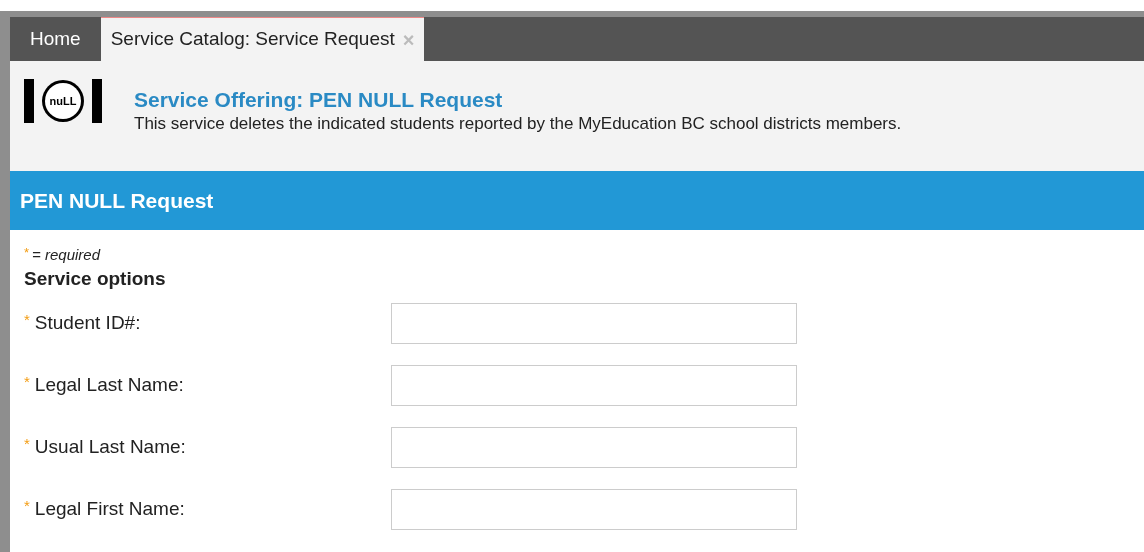 The image size is (1144, 552). What do you see at coordinates (87, 323) in the screenshot?
I see `field-label: Student ID#:` at bounding box center [87, 323].